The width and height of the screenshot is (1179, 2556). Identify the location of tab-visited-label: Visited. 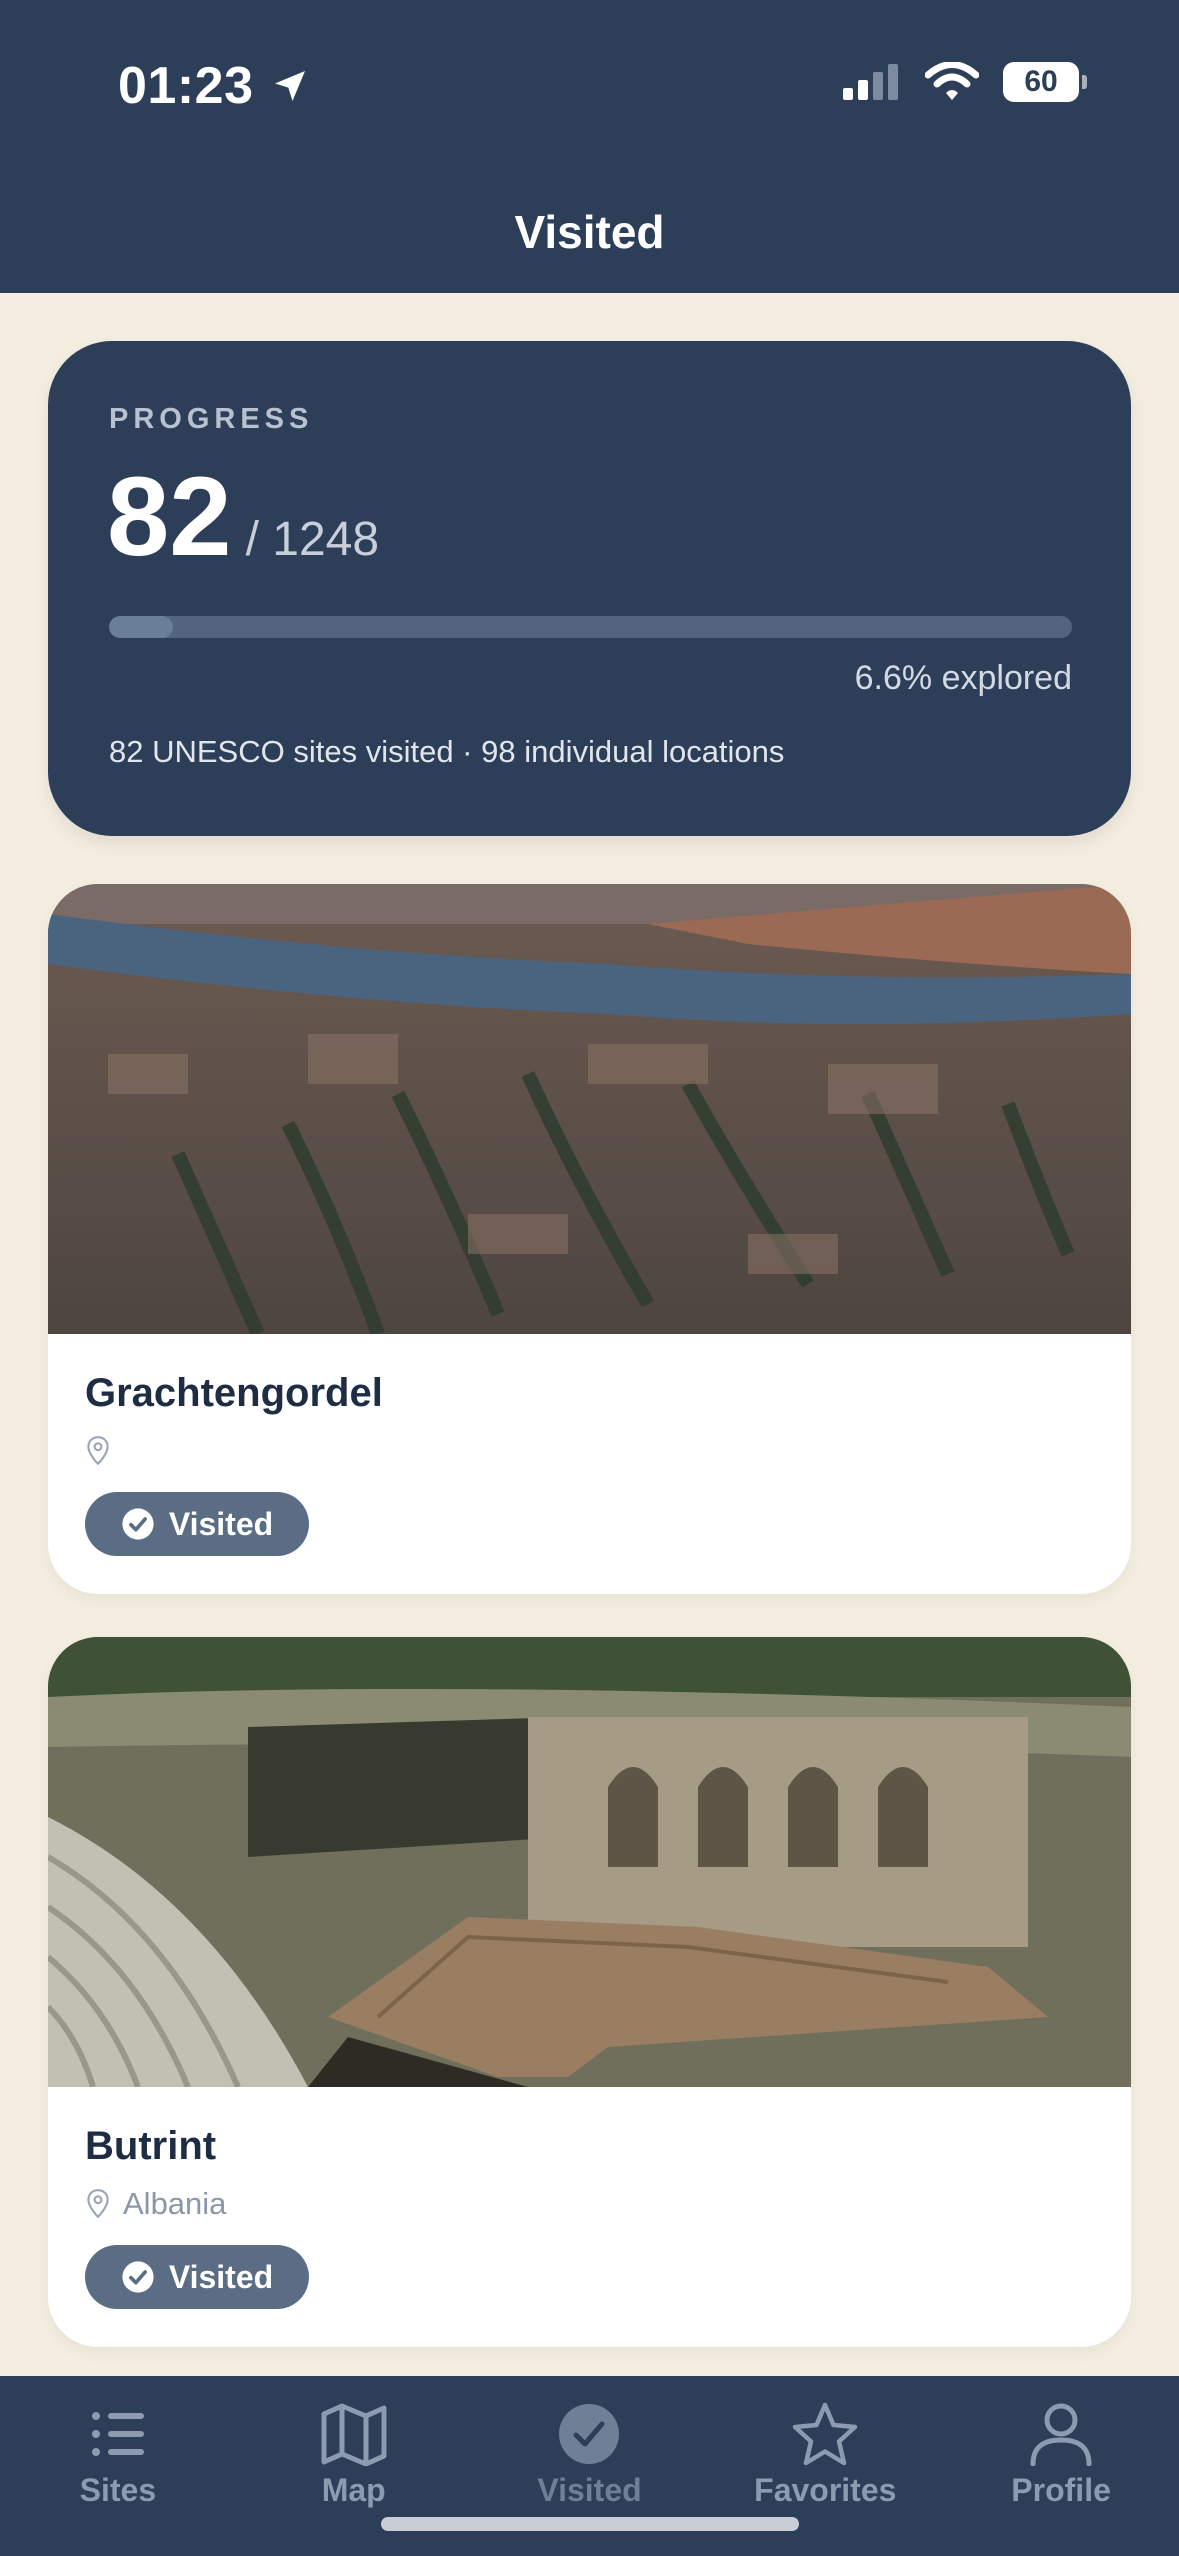
(589, 2490).